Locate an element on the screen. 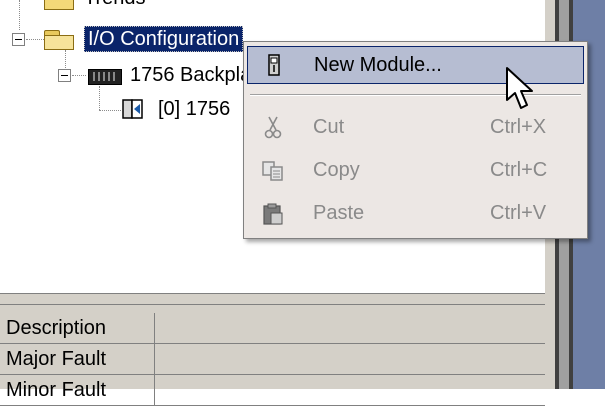 This screenshot has height=406, width=605. menu-item-cut: Cut Ctrl+X is located at coordinates (415, 127).